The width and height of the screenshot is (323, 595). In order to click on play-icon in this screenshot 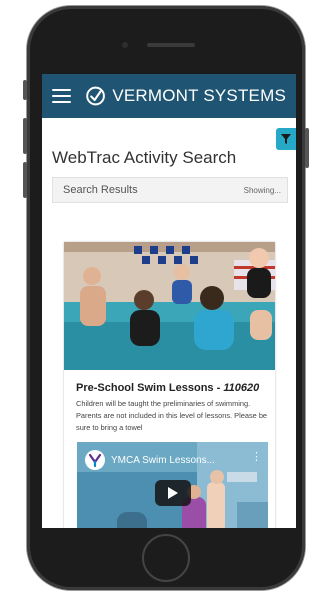, I will do `click(173, 493)`.